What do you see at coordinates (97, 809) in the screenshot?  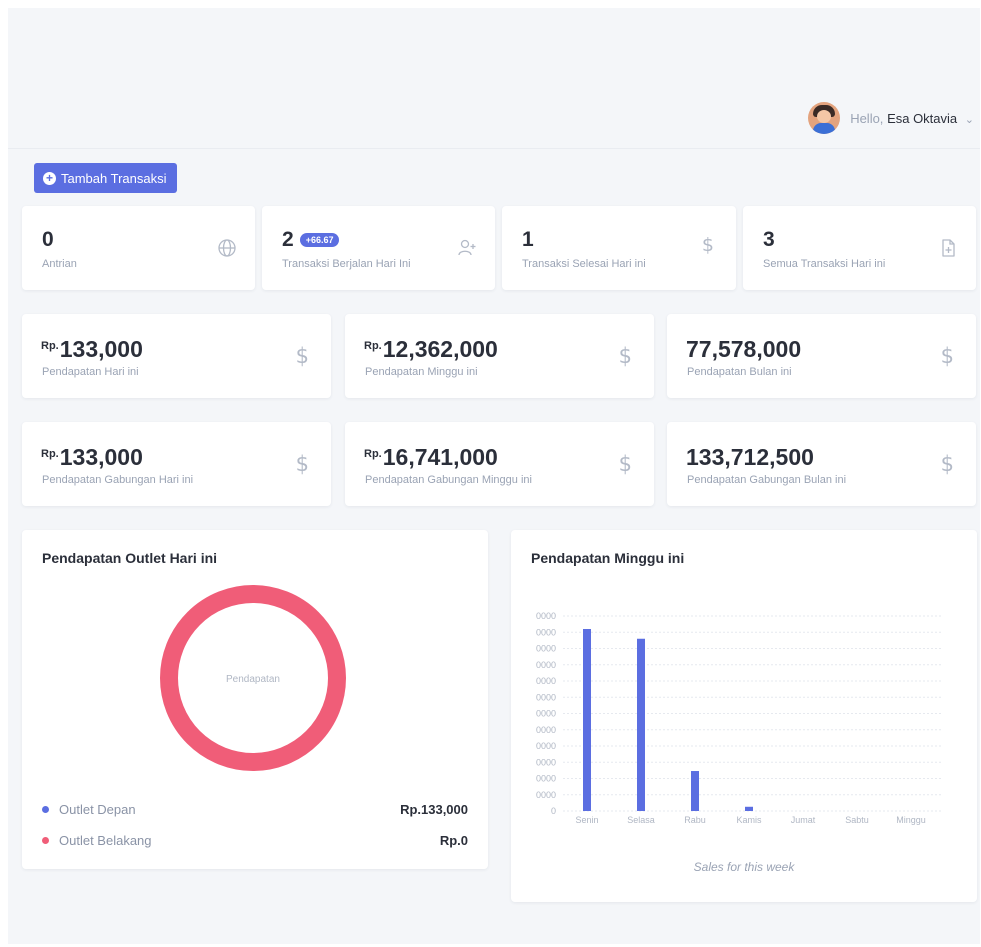 I see `legend-name: Outlet Depan` at bounding box center [97, 809].